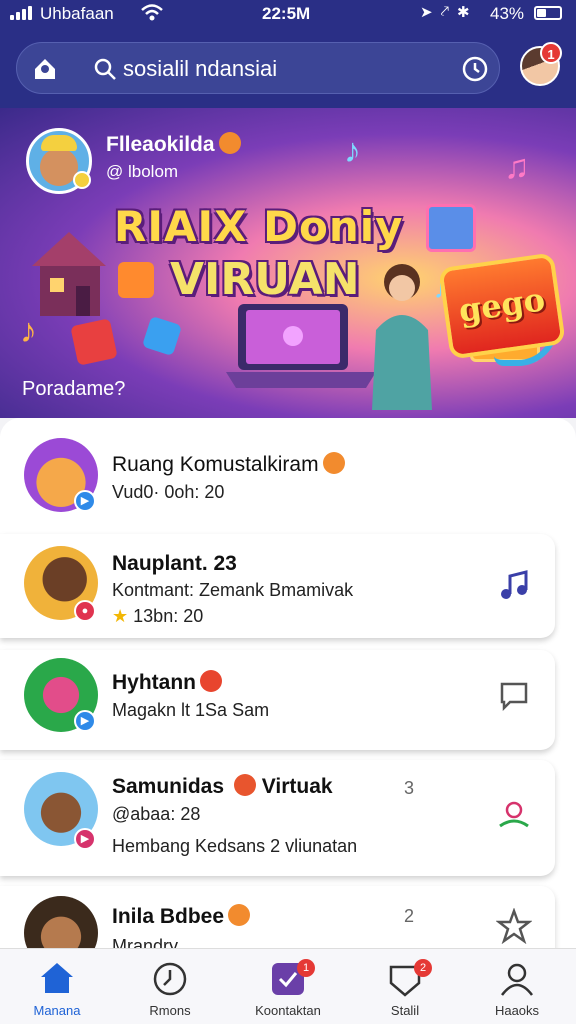 The height and width of the screenshot is (1024, 576). What do you see at coordinates (409, 916) in the screenshot?
I see `item-count: 2` at bounding box center [409, 916].